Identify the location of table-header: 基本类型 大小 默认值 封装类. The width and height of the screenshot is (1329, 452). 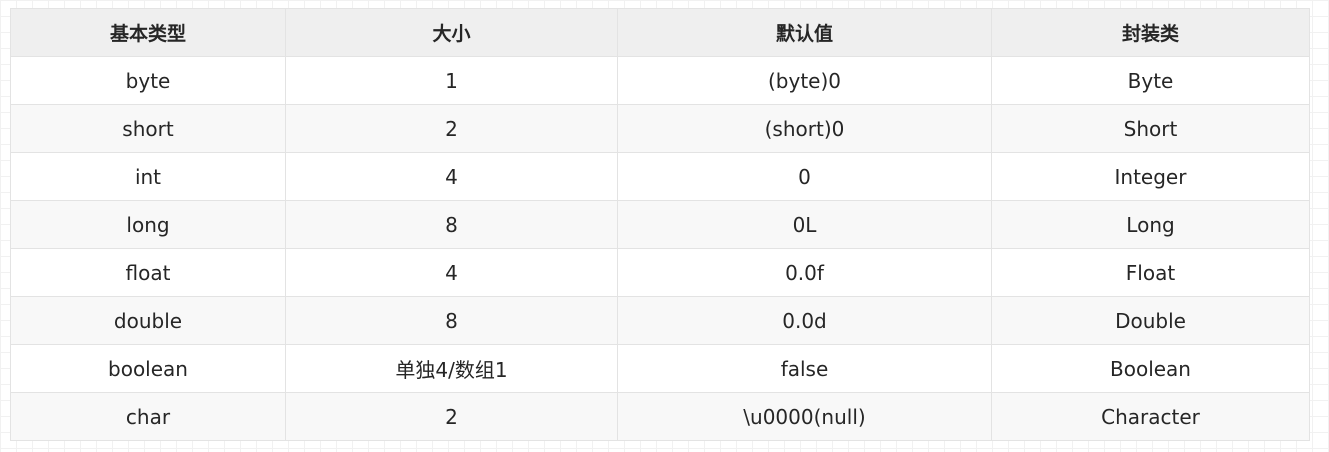
(660, 32).